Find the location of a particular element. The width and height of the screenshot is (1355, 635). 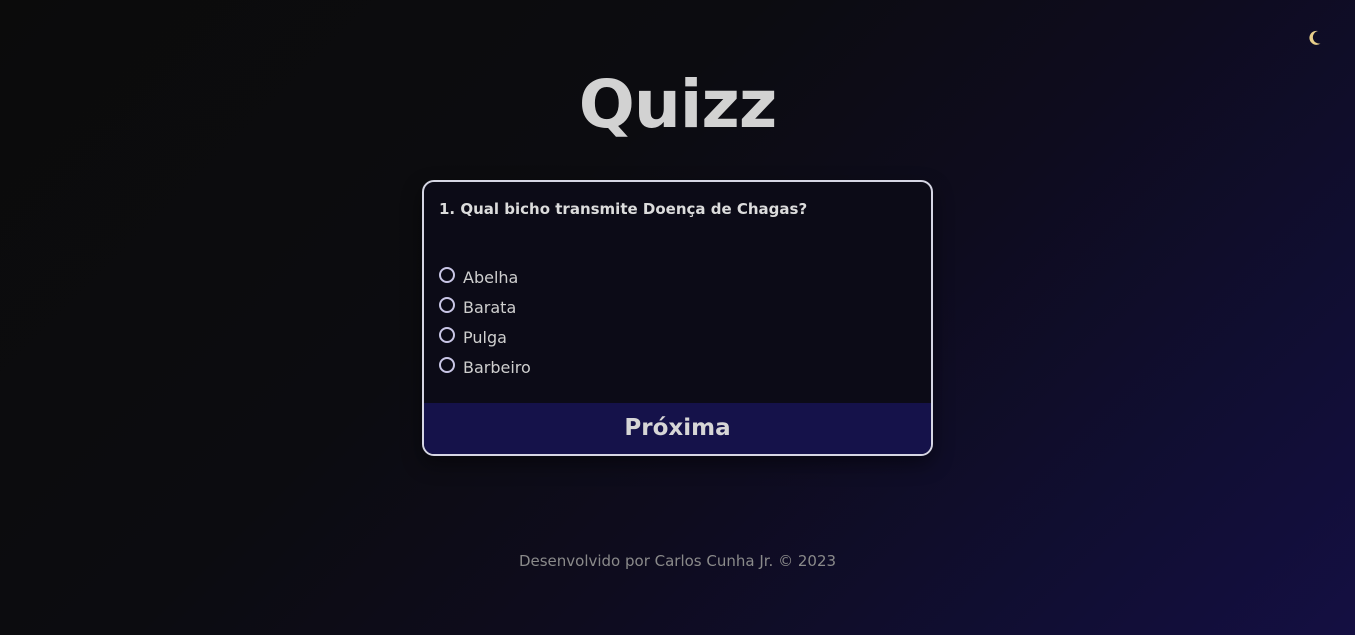

options-list: Abelha Barata Pulga Barbeiro is located at coordinates (485, 322).